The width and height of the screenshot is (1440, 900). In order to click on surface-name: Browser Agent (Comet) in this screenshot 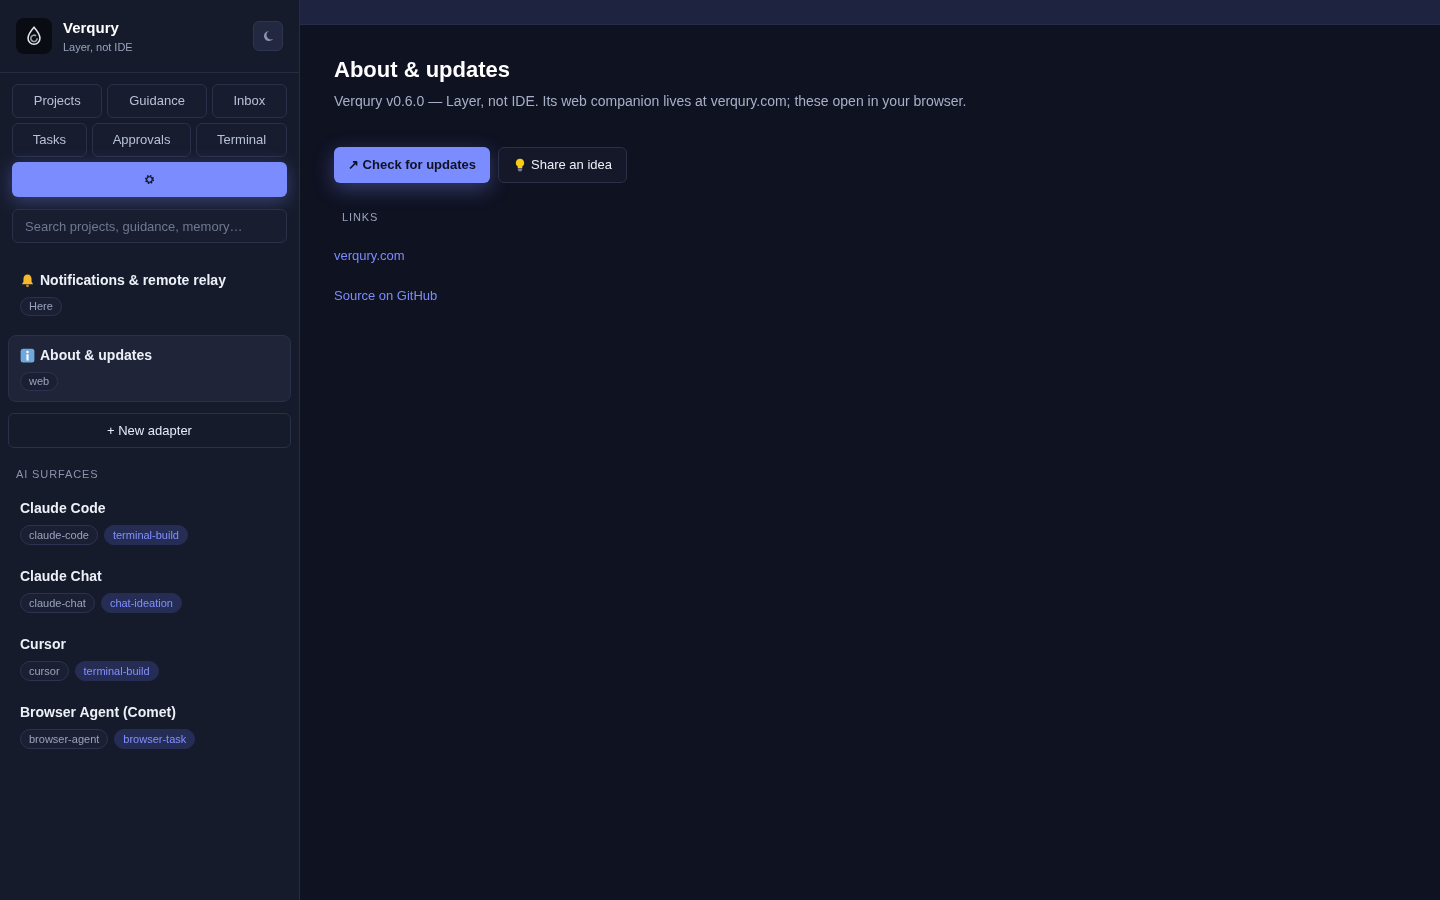, I will do `click(98, 712)`.